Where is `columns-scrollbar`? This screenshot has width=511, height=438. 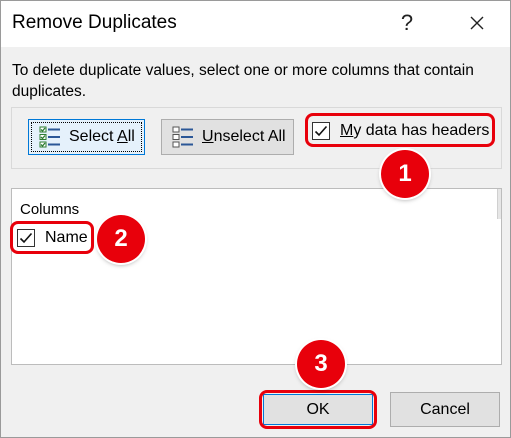 columns-scrollbar is located at coordinates (499, 204).